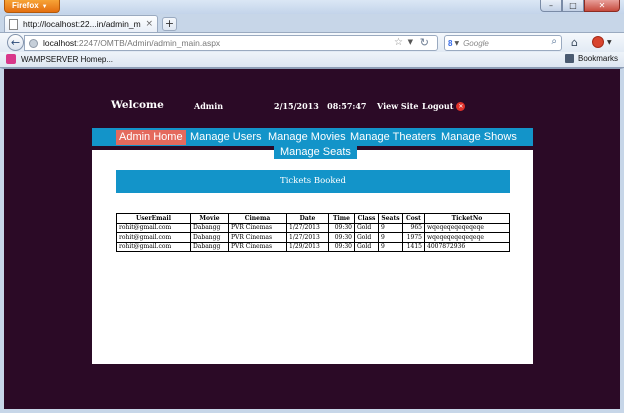 Image resolution: width=624 pixels, height=413 pixels. Describe the element at coordinates (390, 218) in the screenshot. I see `col-seats: Seats` at that location.